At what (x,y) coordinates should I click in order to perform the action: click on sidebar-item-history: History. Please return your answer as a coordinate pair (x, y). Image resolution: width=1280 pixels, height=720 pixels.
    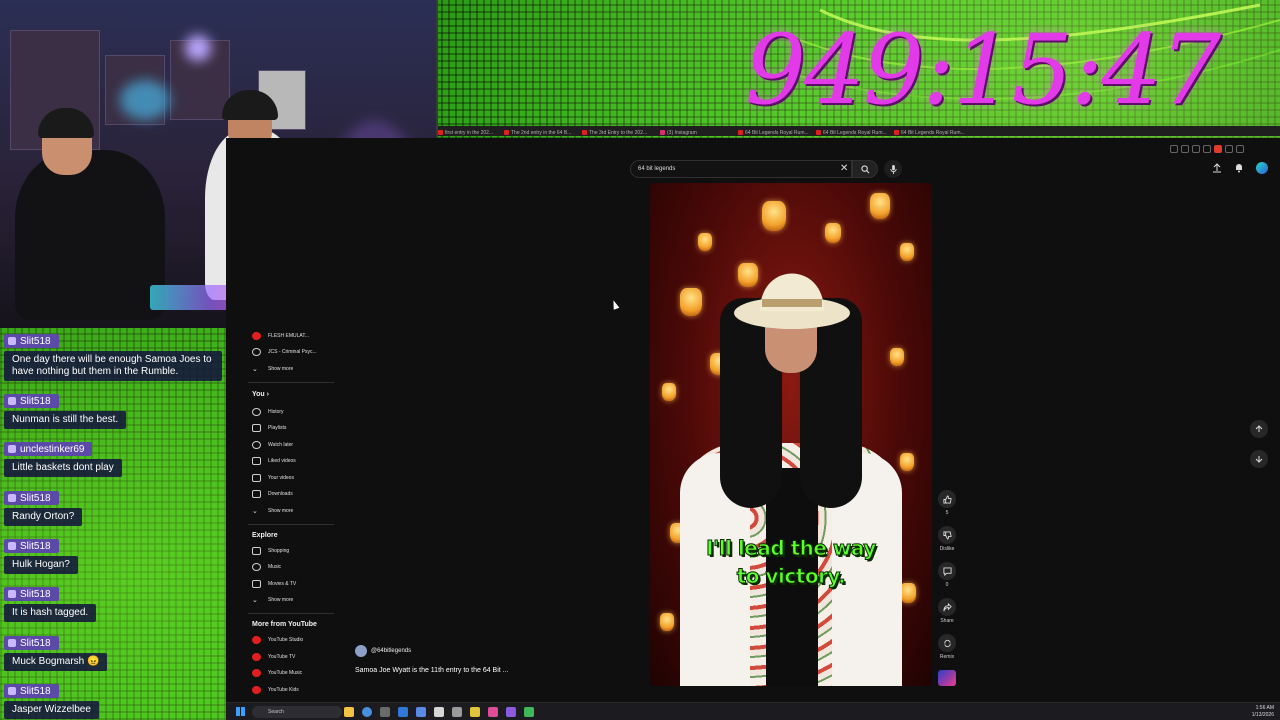
    Looking at the image, I should click on (268, 412).